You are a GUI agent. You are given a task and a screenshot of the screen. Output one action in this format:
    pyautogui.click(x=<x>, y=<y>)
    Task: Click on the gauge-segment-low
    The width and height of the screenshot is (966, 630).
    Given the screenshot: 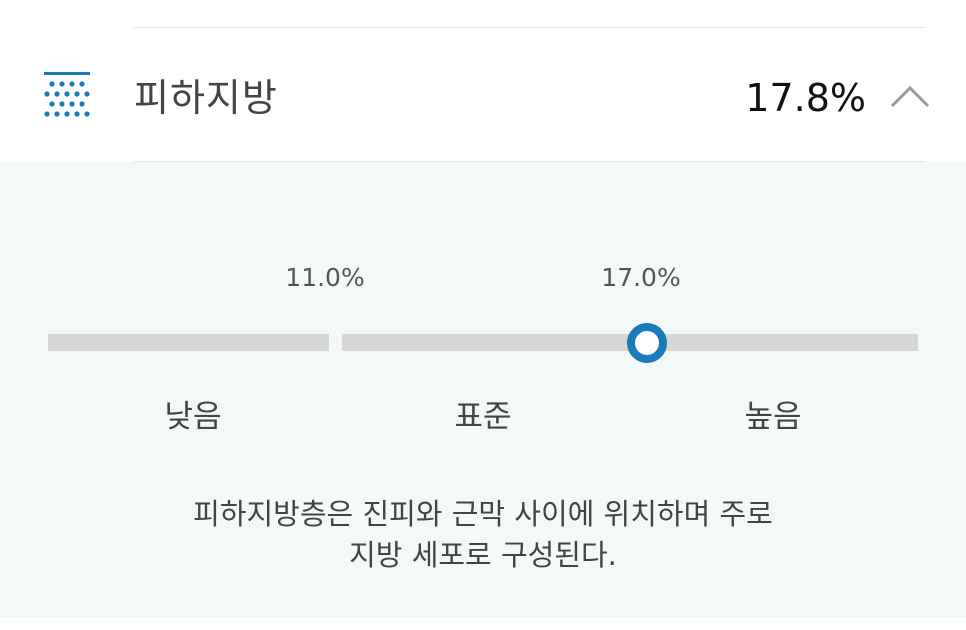 What is the action you would take?
    pyautogui.click(x=188, y=342)
    